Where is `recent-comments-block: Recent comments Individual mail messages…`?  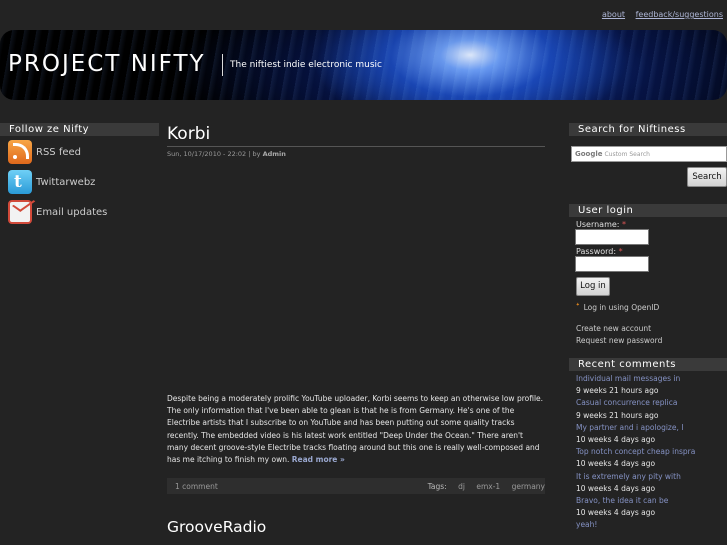
recent-comments-block: Recent comments Individual mail messages… is located at coordinates (648, 445).